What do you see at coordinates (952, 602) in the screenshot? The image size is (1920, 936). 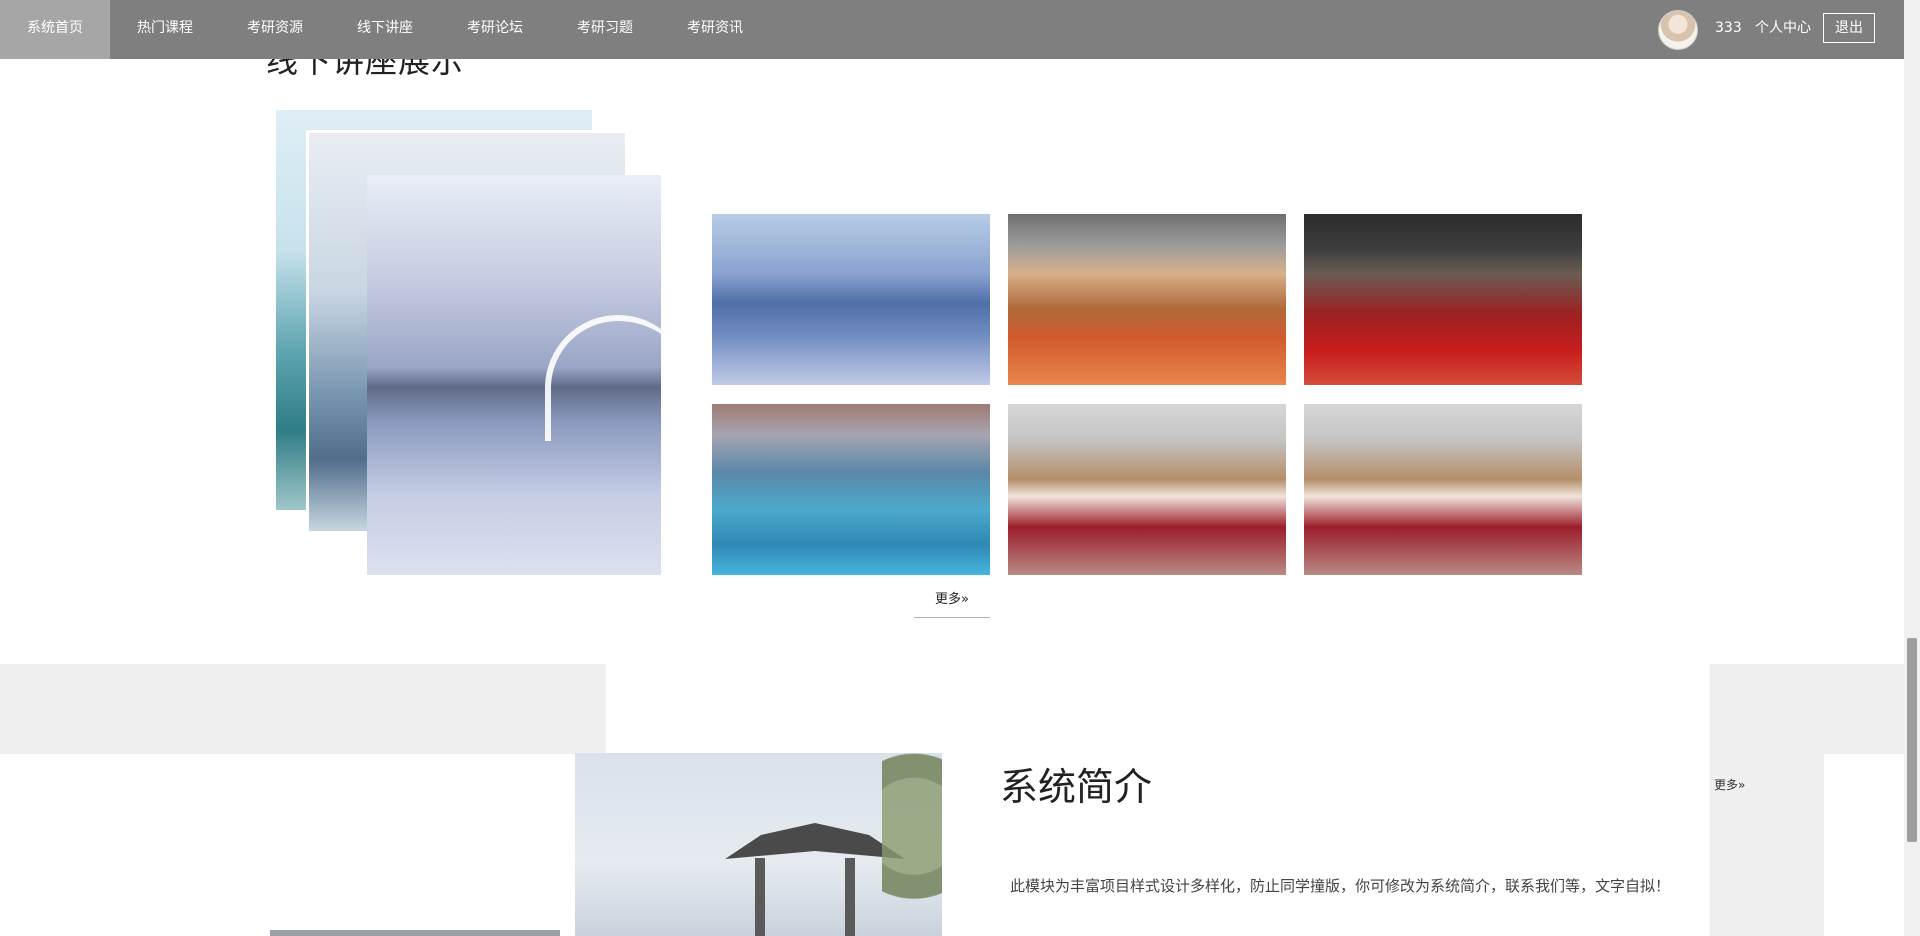 I see `lectures-more-button: 更多»` at bounding box center [952, 602].